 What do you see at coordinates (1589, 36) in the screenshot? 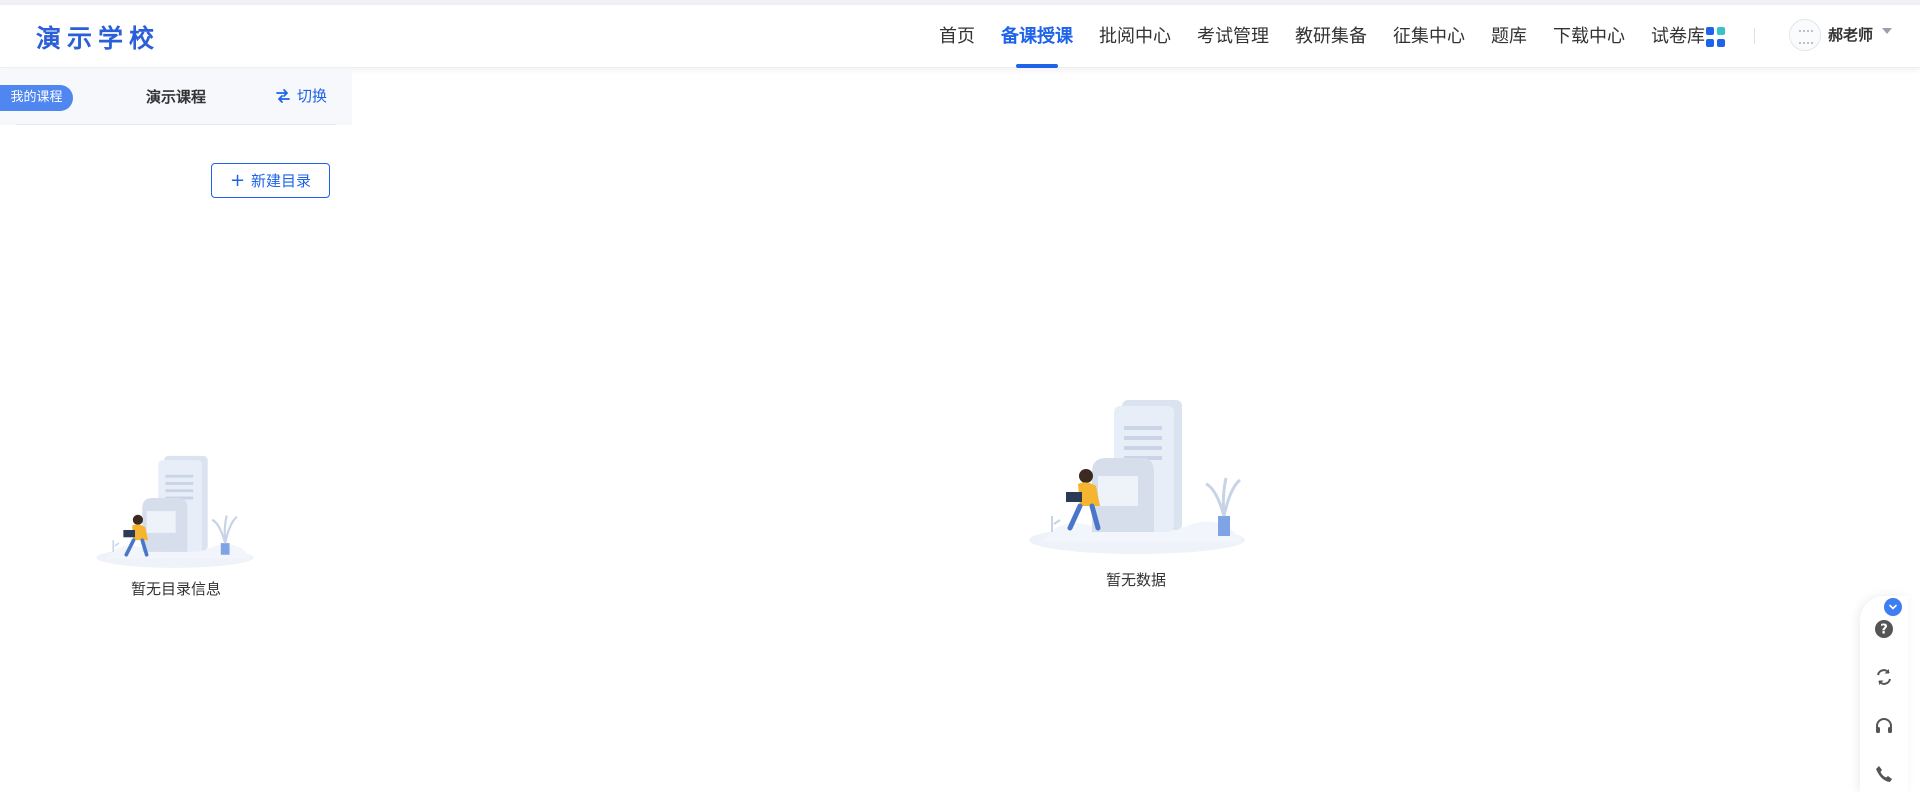
I see `nav-item-download-center: 下载中心` at bounding box center [1589, 36].